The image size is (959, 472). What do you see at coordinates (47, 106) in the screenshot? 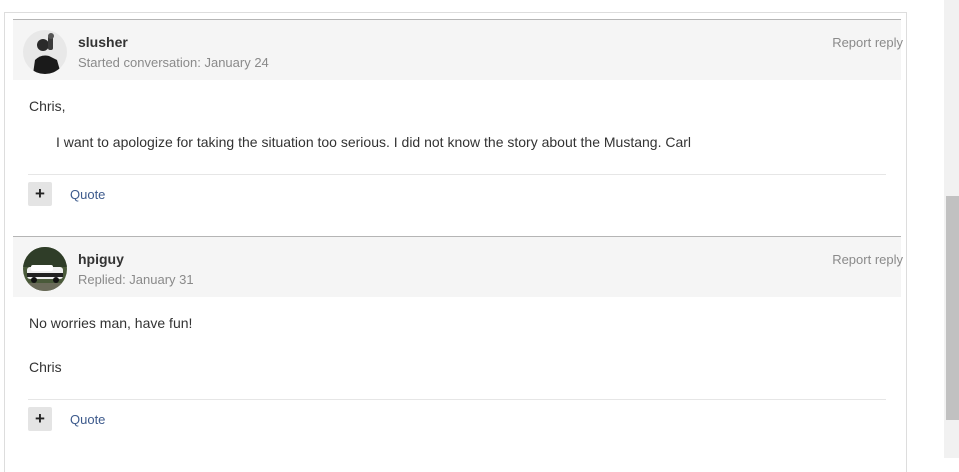
I see `post-text-line: Chris,` at bounding box center [47, 106].